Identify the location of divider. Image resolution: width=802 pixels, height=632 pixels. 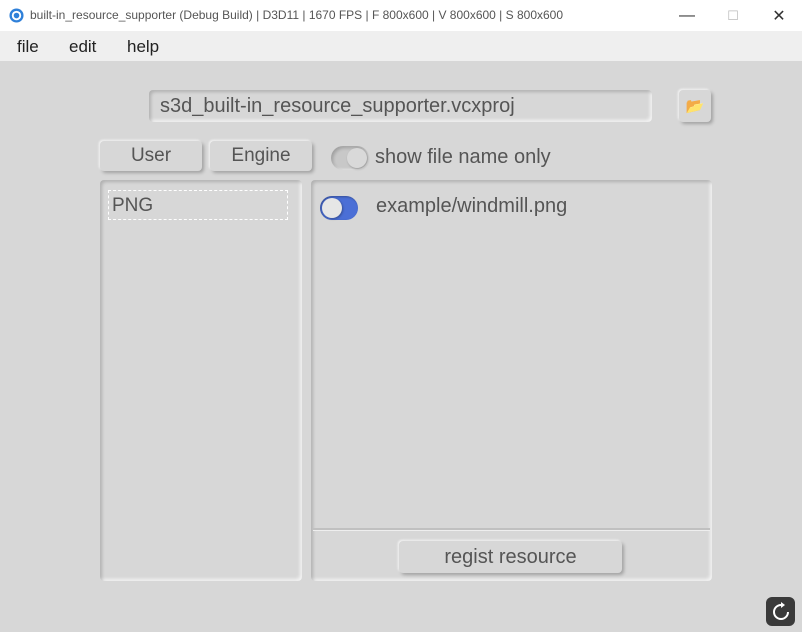
(511, 529).